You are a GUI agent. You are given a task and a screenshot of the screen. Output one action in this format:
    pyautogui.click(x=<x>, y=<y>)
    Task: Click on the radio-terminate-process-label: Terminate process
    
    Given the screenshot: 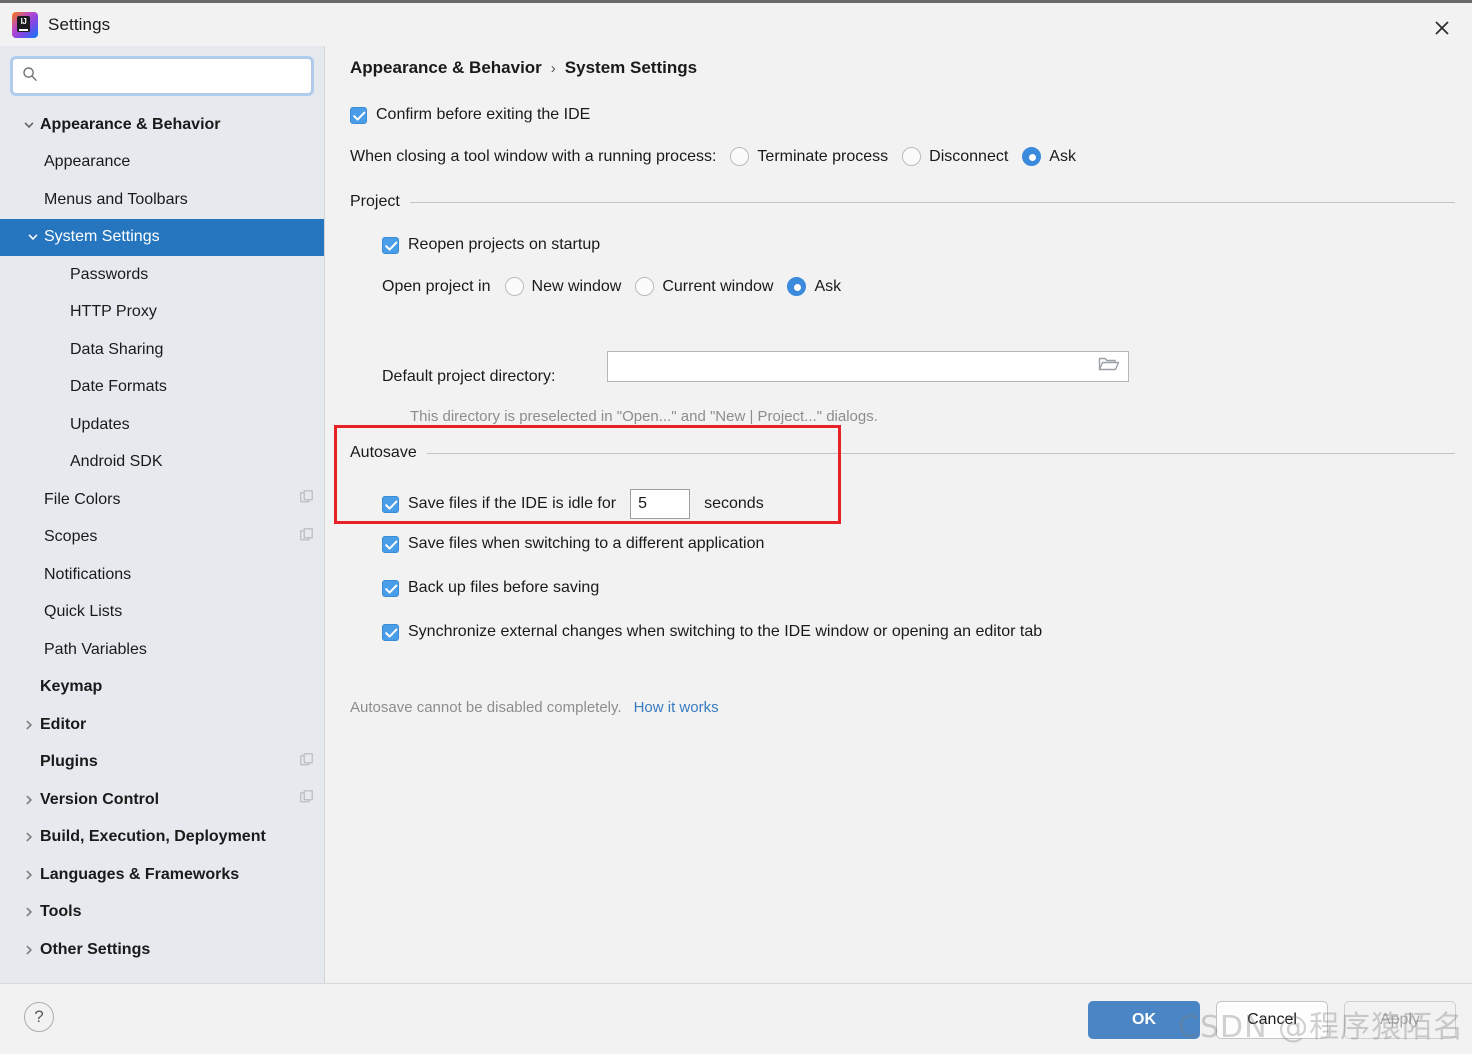 What is the action you would take?
    pyautogui.click(x=823, y=156)
    